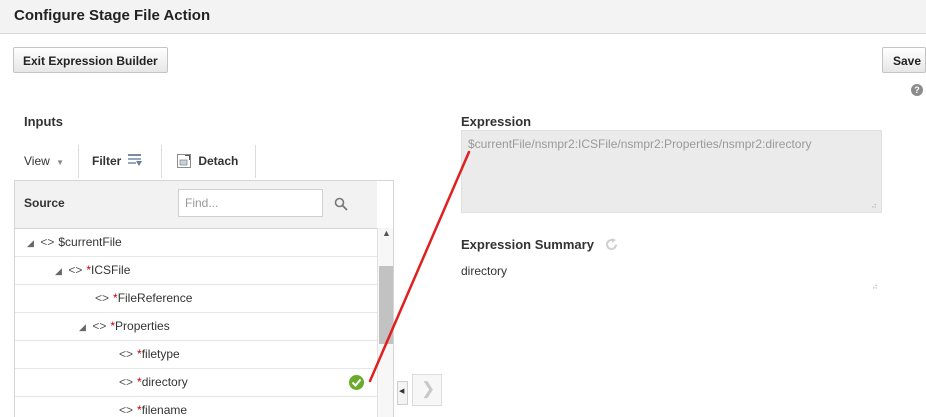 Image resolution: width=926 pixels, height=417 pixels. I want to click on tree-node-label: filetype, so click(160, 354).